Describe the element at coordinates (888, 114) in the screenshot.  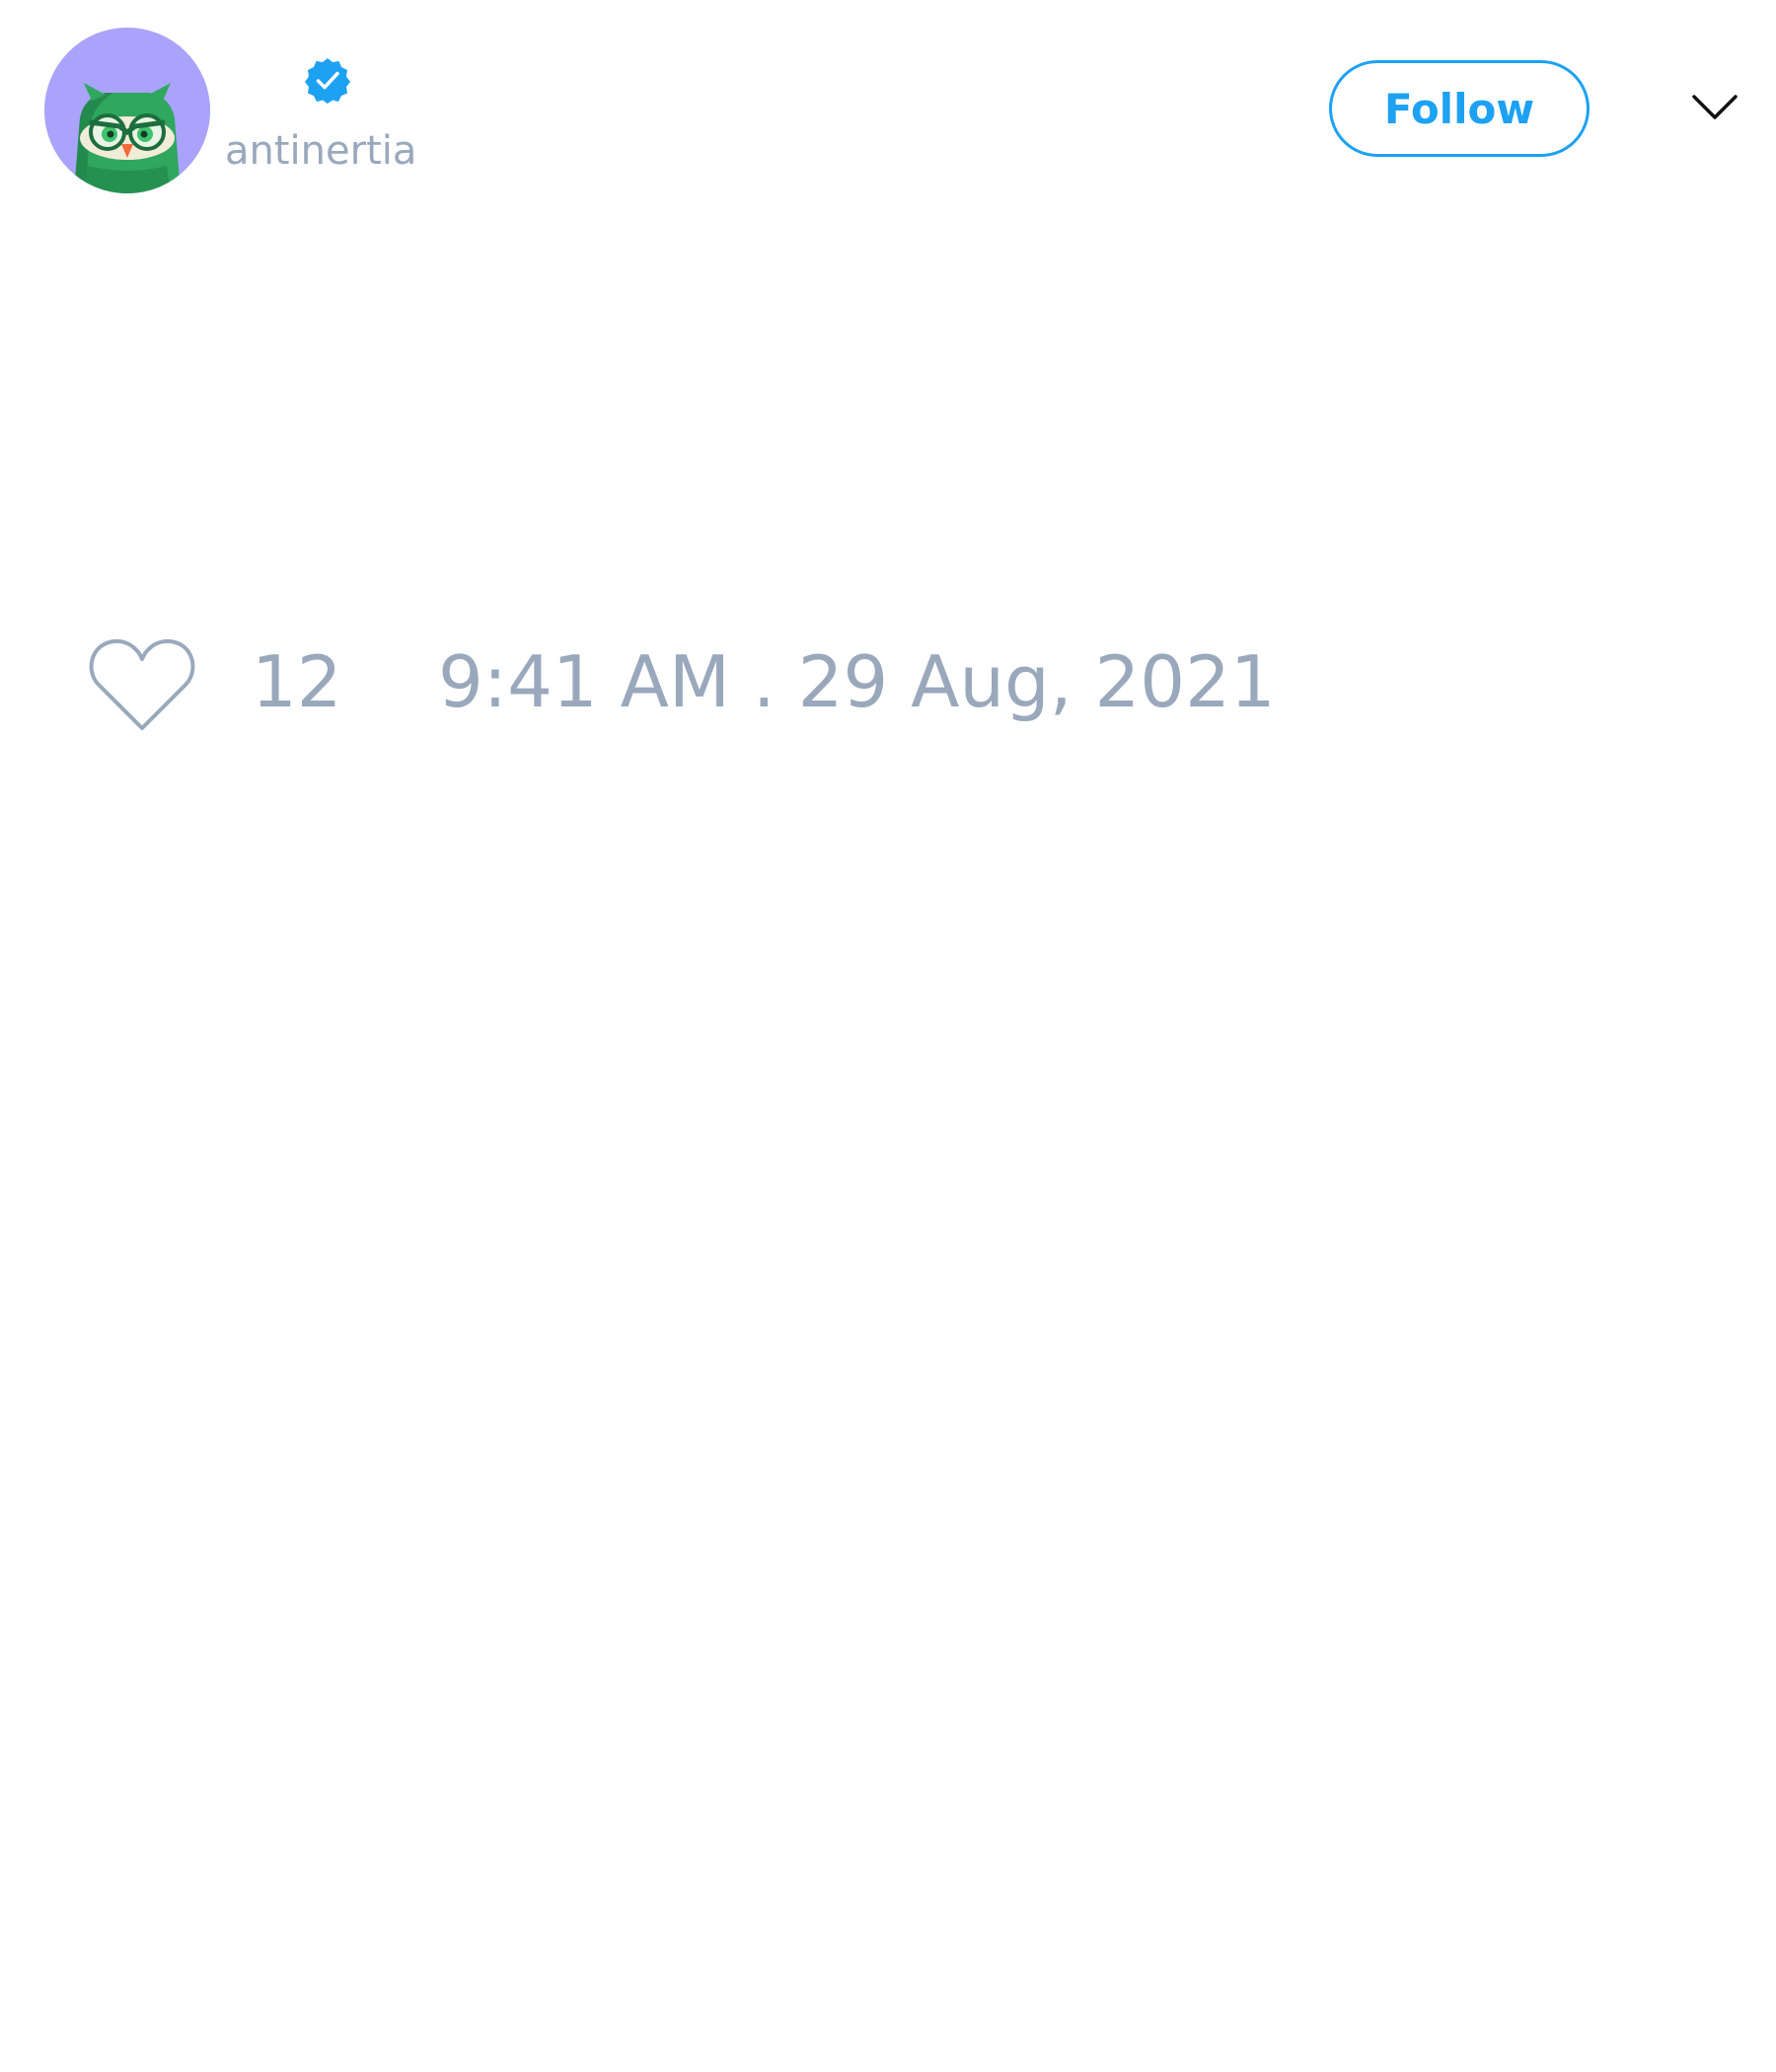
I see `tweet-header: antinertia Follow` at that location.